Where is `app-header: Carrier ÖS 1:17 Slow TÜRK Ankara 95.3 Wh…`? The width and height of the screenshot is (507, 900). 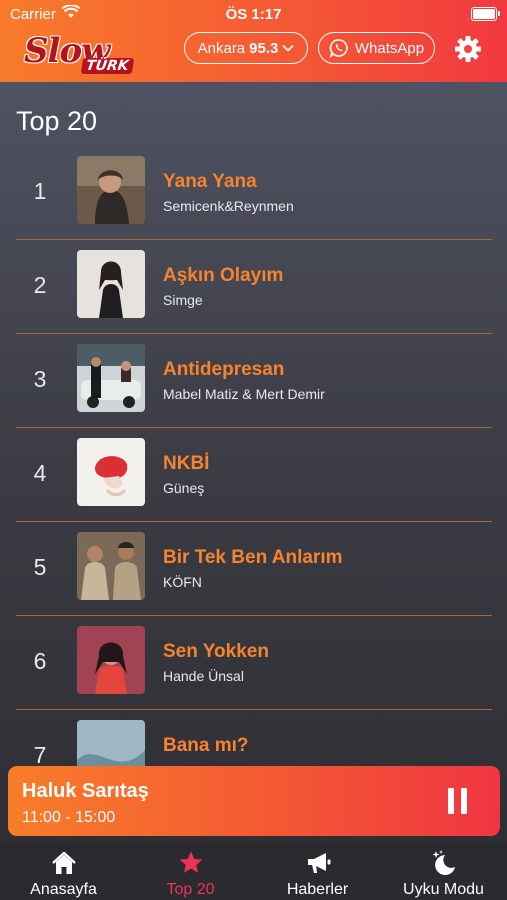
app-header: Carrier ÖS 1:17 Slow TÜRK Ankara 95.3 Wh… is located at coordinates (253, 41).